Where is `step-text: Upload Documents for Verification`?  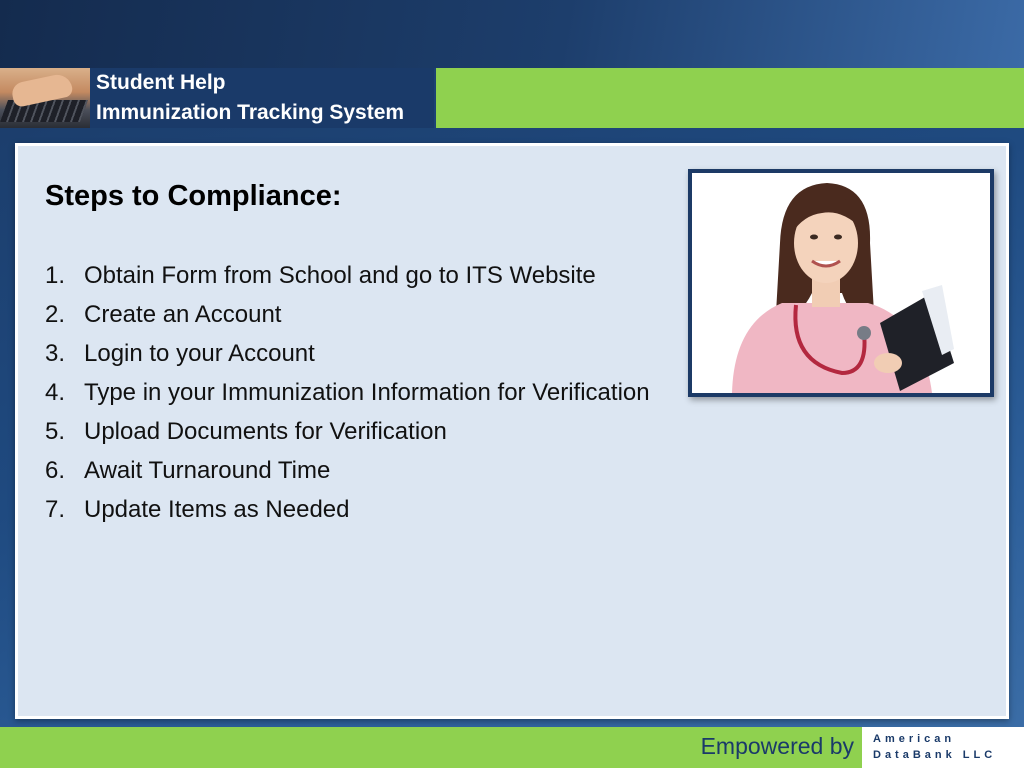 step-text: Upload Documents for Verification is located at coordinates (265, 431).